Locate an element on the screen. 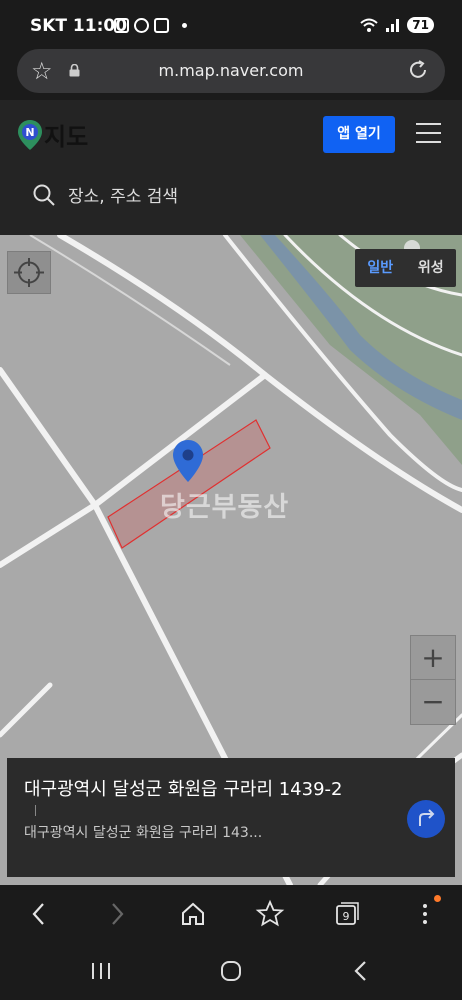 Image resolution: width=462 pixels, height=1000 pixels. map-logo-pin-icon: N is located at coordinates (30, 134).